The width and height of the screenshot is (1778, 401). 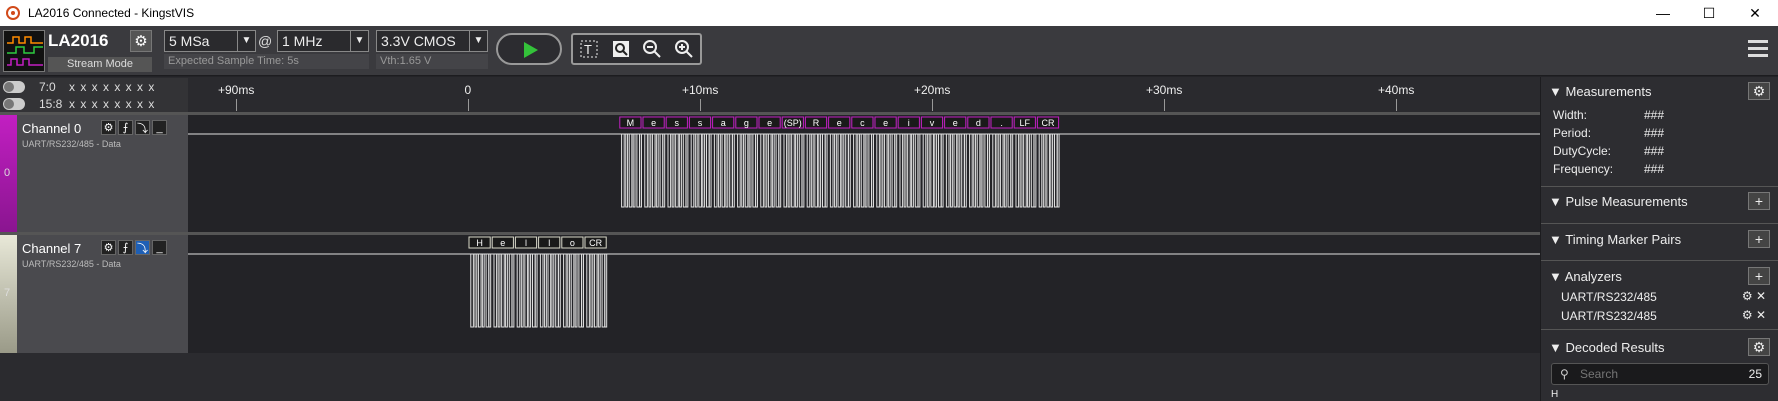 What do you see at coordinates (1618, 201) in the screenshot?
I see `pulse-measurements-header: ▼ Pulse Measurements` at bounding box center [1618, 201].